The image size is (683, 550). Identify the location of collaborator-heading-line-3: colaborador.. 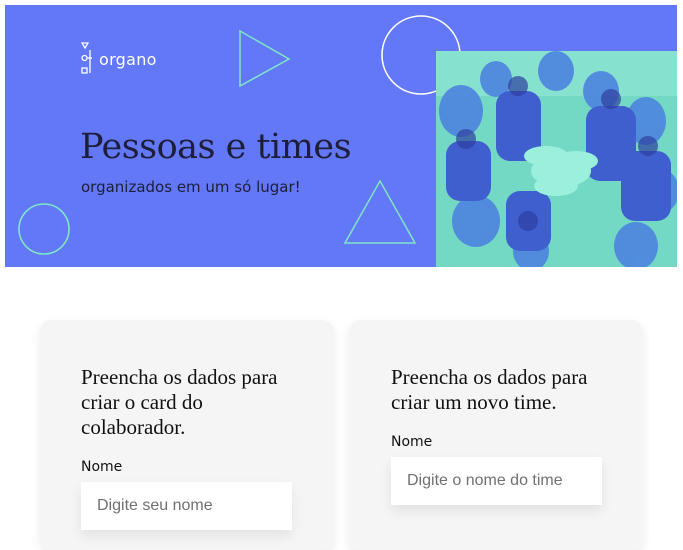
(133, 427).